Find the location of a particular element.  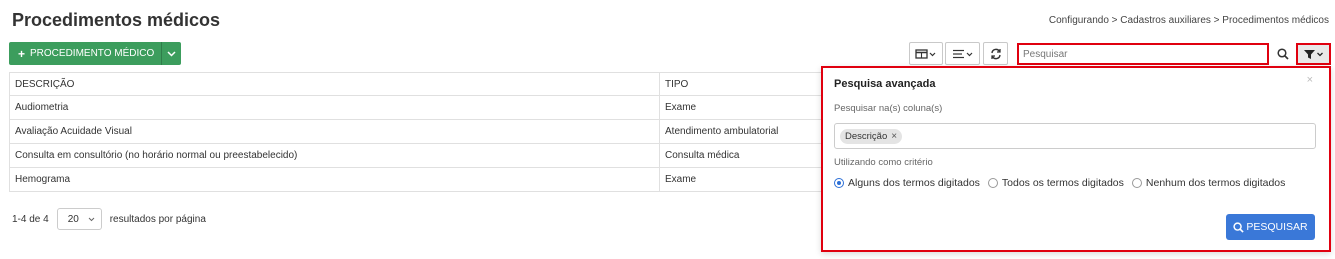

lines-icon is located at coordinates (962, 53).